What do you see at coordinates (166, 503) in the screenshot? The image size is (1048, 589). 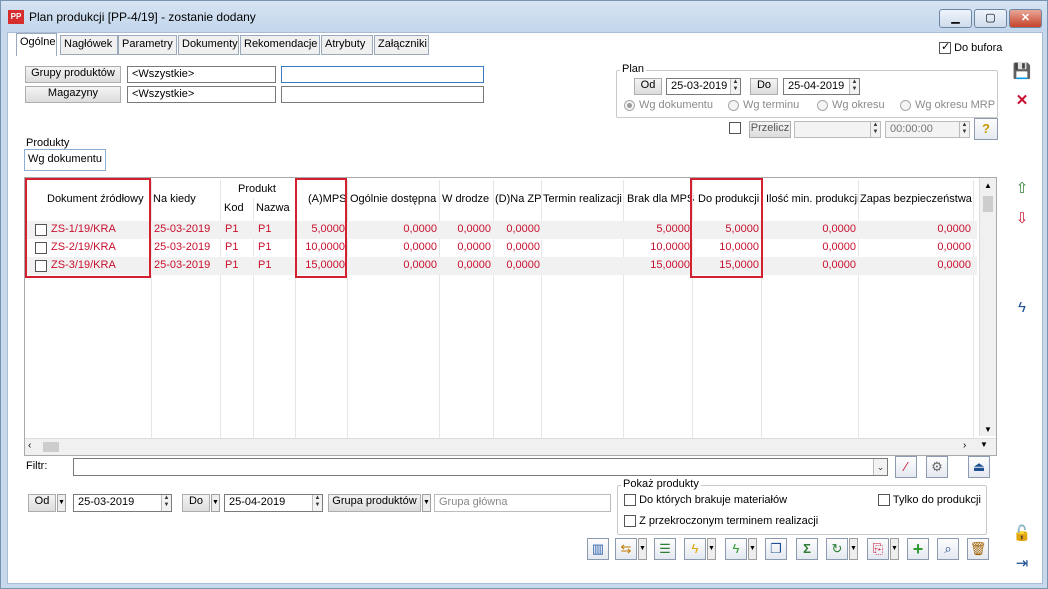 I see `bottom-od-spinner-icon: ▲ ▼` at bounding box center [166, 503].